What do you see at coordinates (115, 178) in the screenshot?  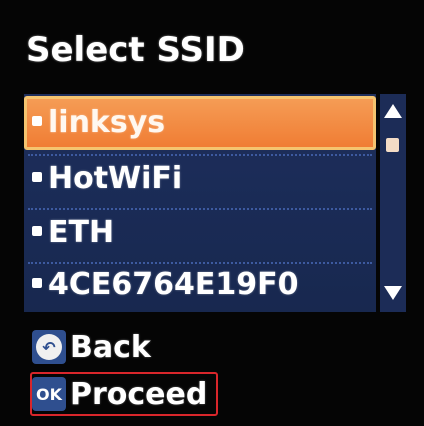 I see `ssid-item-label: HotWiFi` at bounding box center [115, 178].